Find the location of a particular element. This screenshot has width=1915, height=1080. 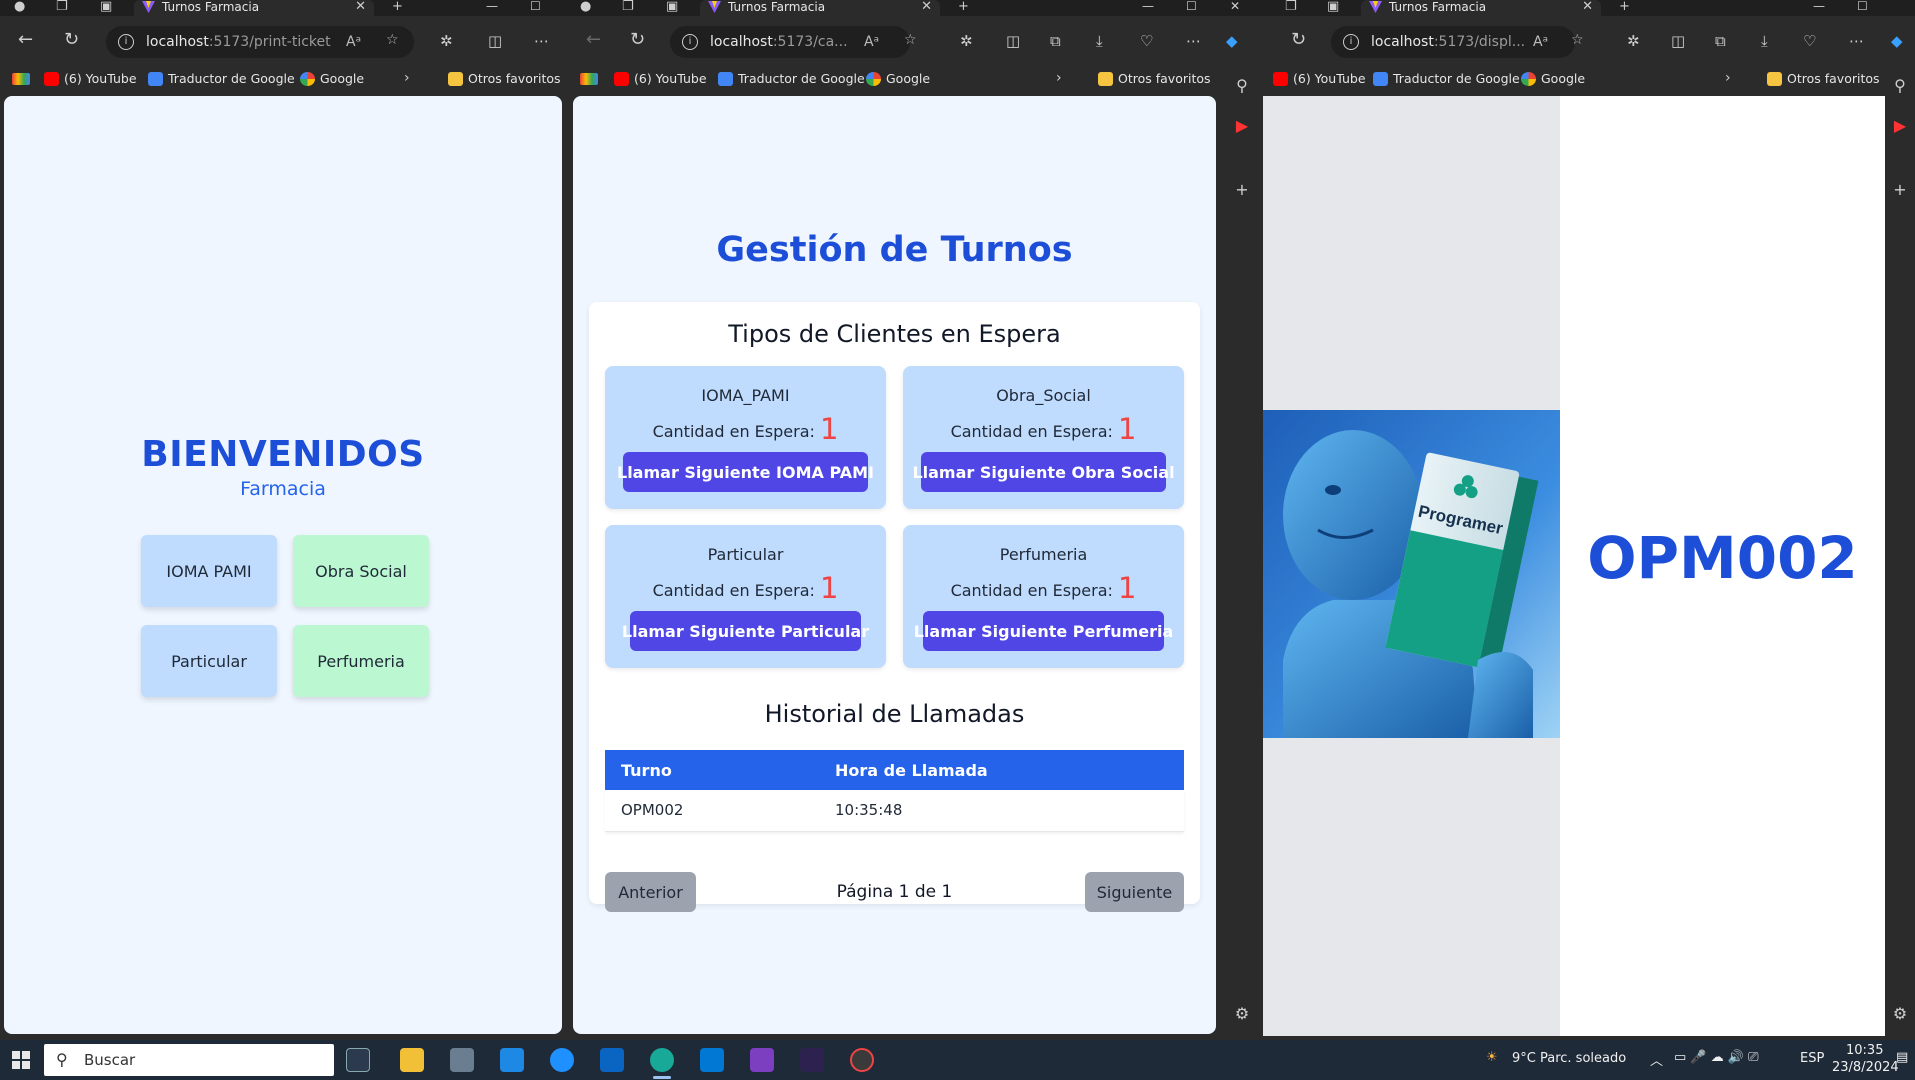

profile-icon: ● is located at coordinates (19, 7).